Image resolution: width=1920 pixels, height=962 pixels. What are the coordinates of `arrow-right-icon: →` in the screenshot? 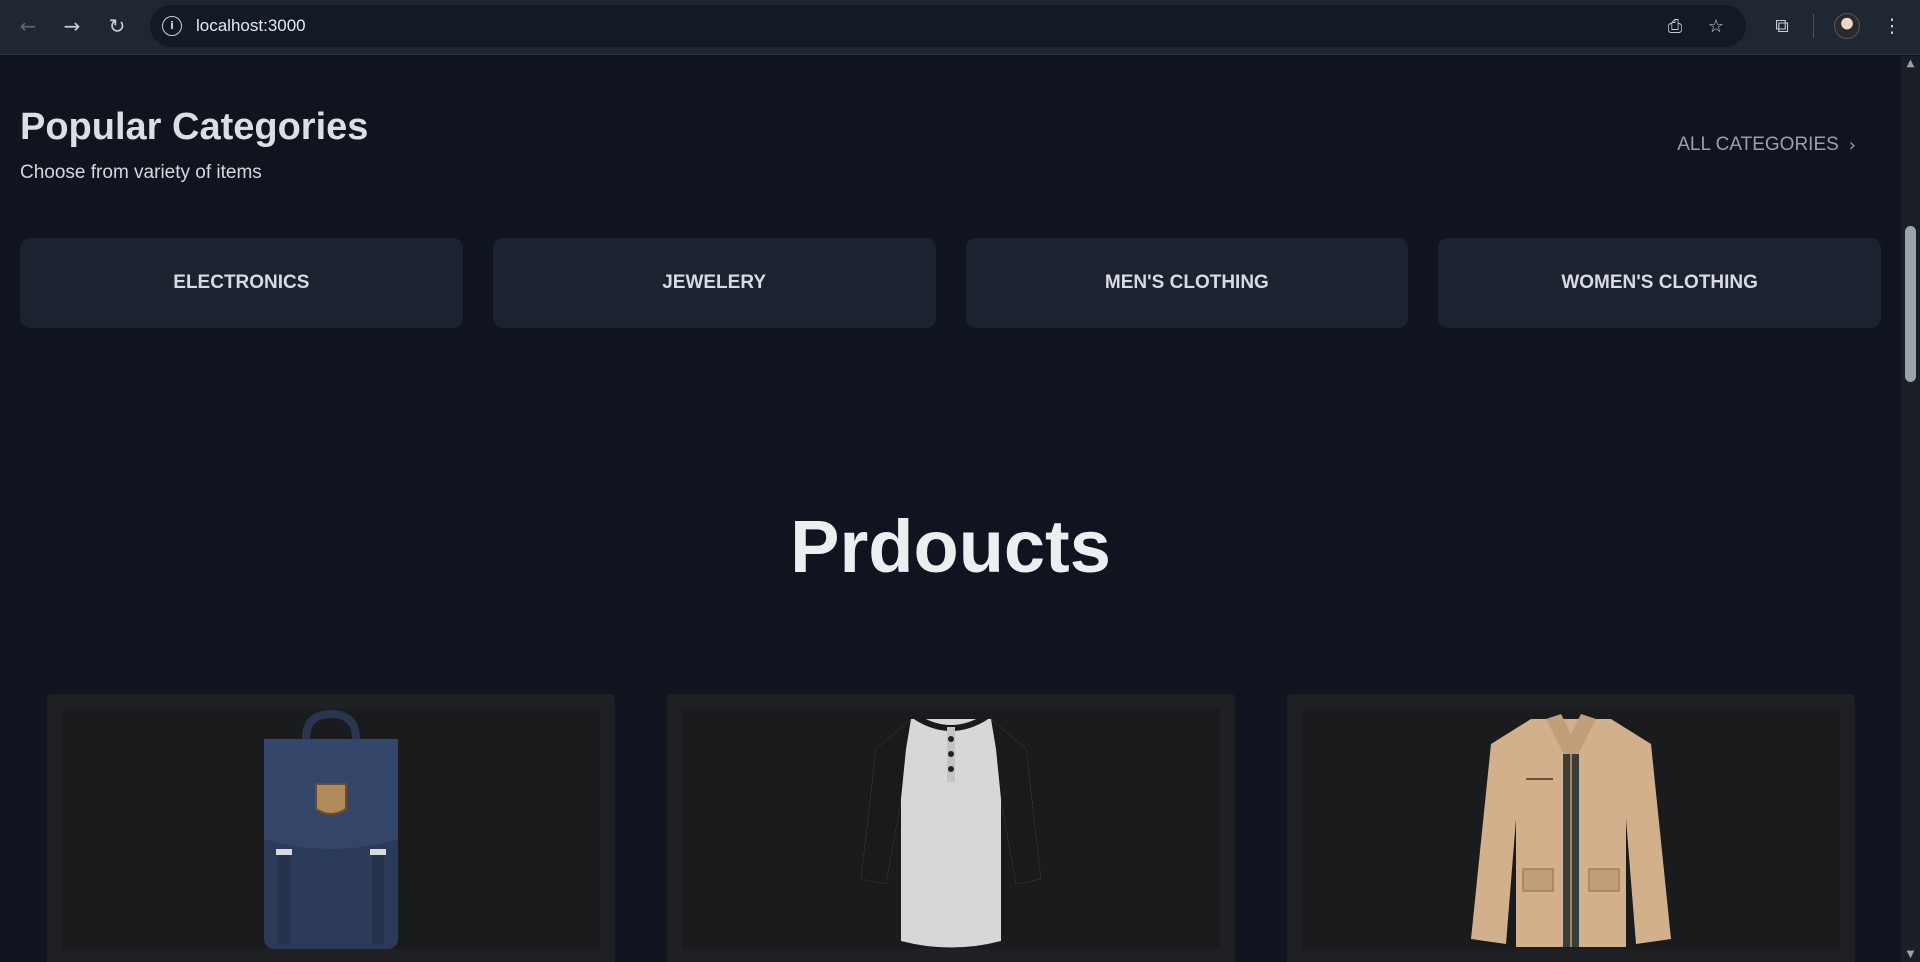 It's located at (72, 26).